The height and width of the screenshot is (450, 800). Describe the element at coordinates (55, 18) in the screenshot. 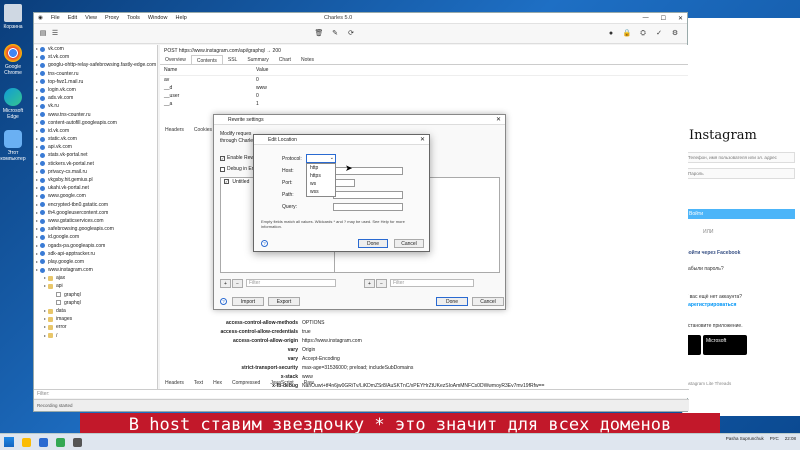

I see `menu-file: File` at that location.